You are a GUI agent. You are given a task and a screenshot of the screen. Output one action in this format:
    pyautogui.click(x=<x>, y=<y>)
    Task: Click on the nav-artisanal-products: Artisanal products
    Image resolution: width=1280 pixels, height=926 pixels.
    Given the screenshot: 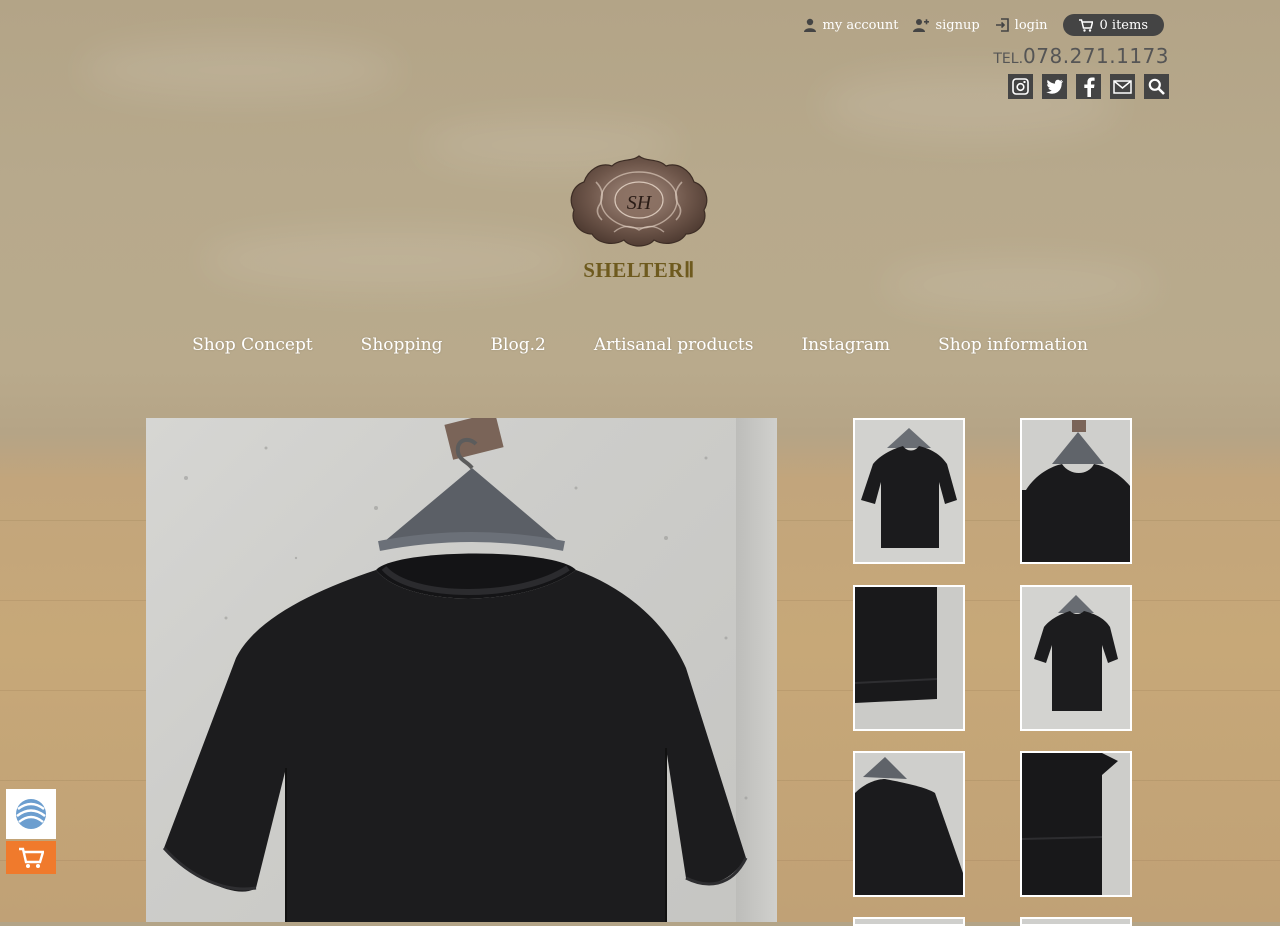 What is the action you would take?
    pyautogui.click(x=674, y=345)
    